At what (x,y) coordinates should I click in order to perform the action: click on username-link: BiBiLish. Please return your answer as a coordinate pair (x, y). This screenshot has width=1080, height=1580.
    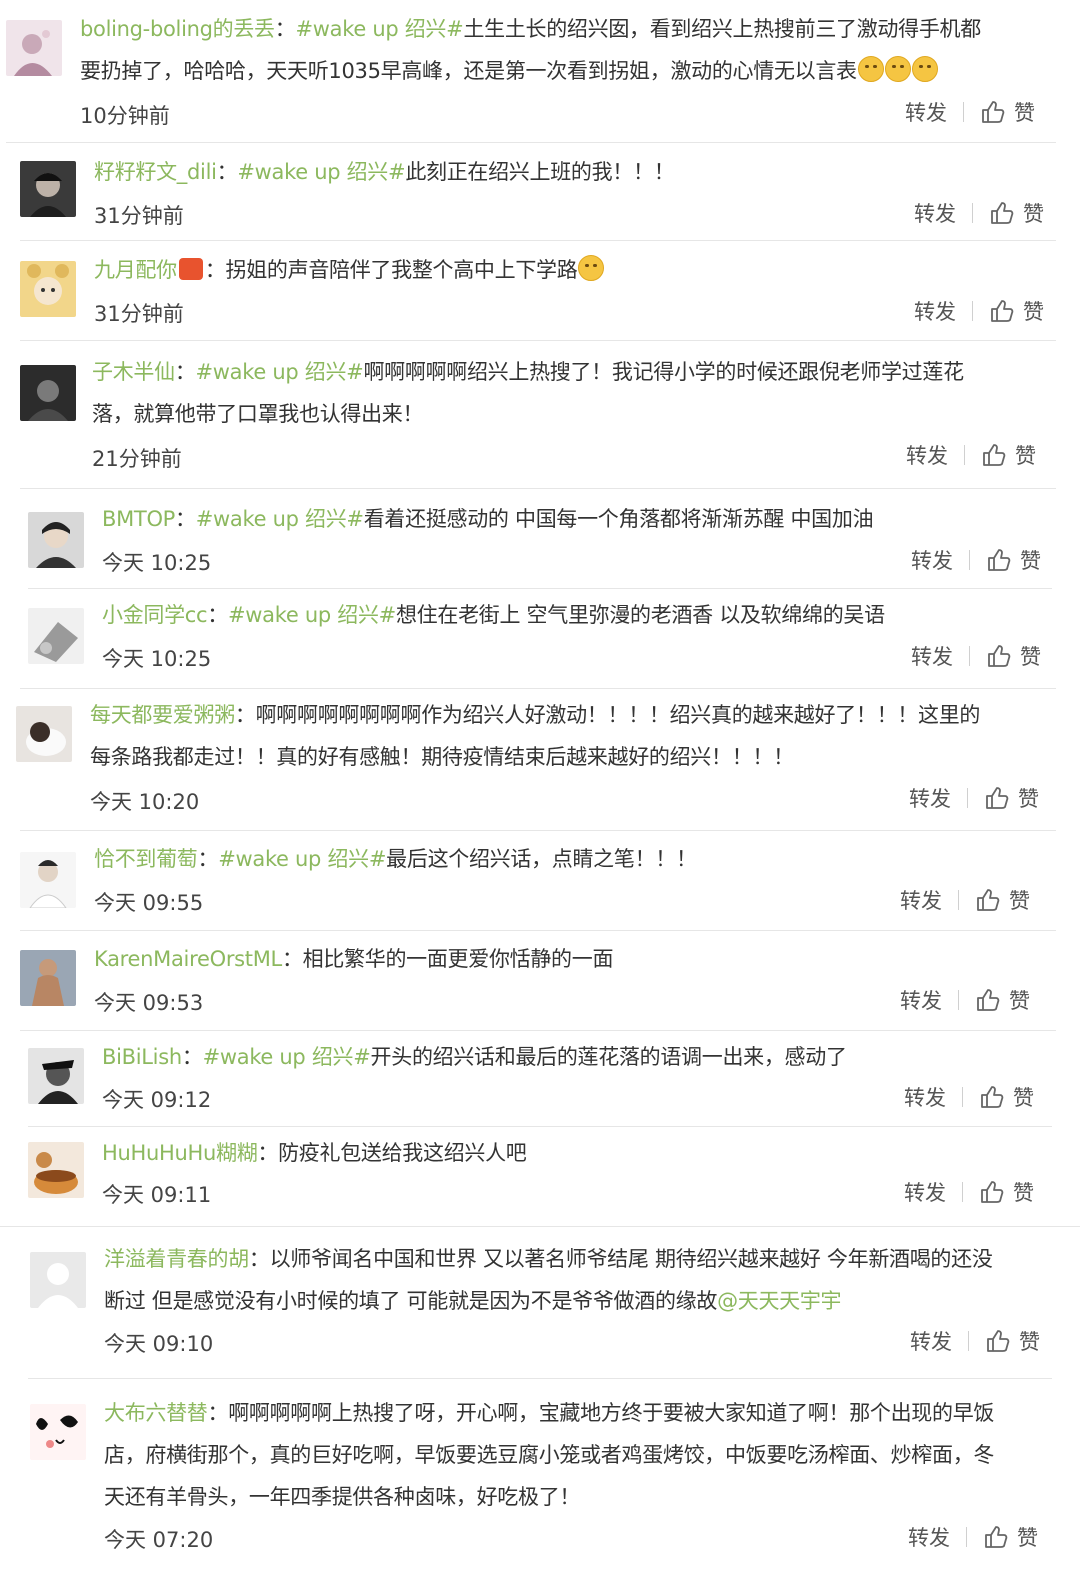
    Looking at the image, I should click on (142, 1057).